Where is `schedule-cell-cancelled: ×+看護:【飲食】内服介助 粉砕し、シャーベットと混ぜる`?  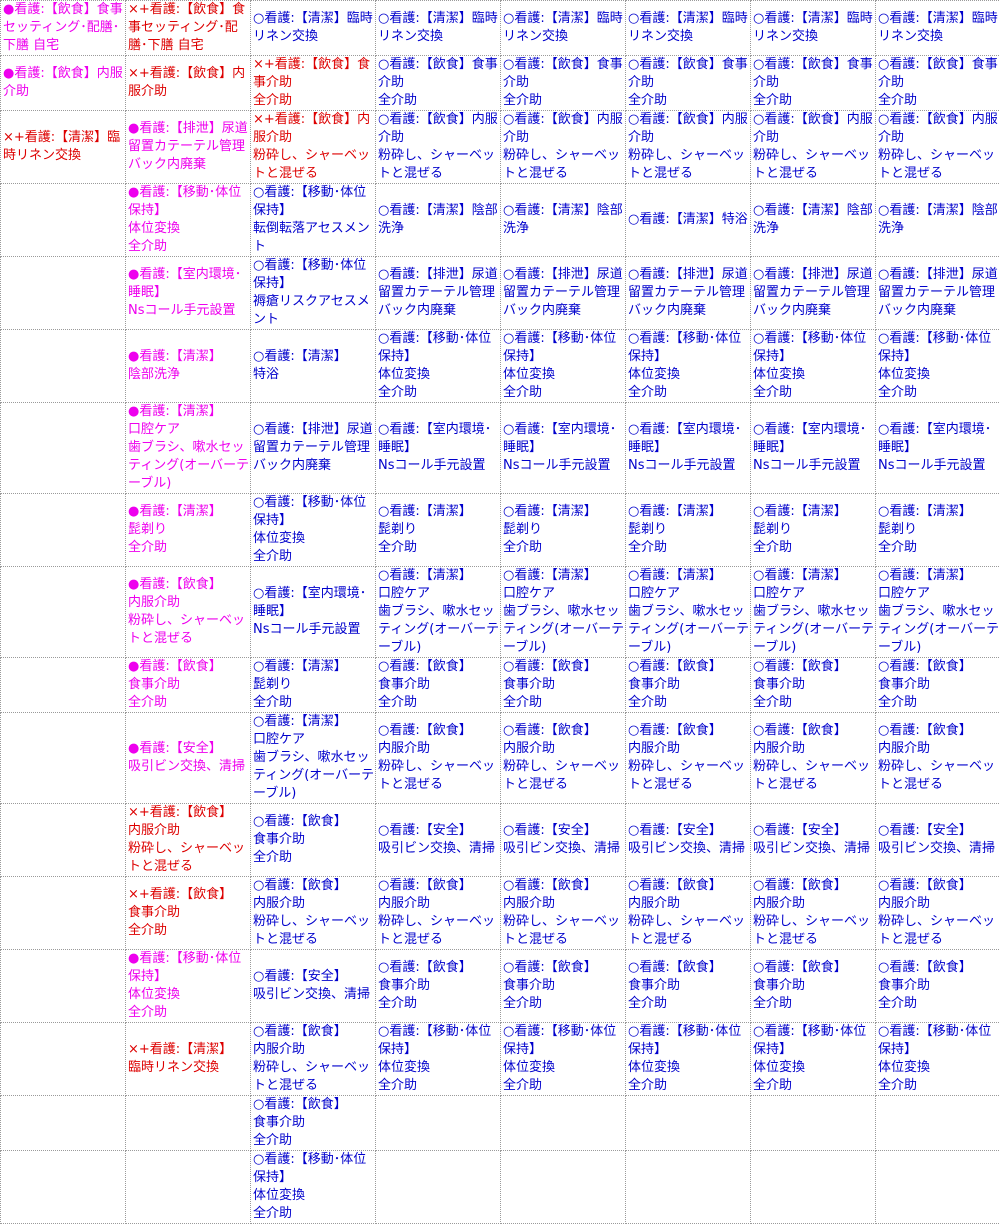 schedule-cell-cancelled: ×+看護:【飲食】内服介助 粉砕し、シャーベットと混ぜる is located at coordinates (313, 147).